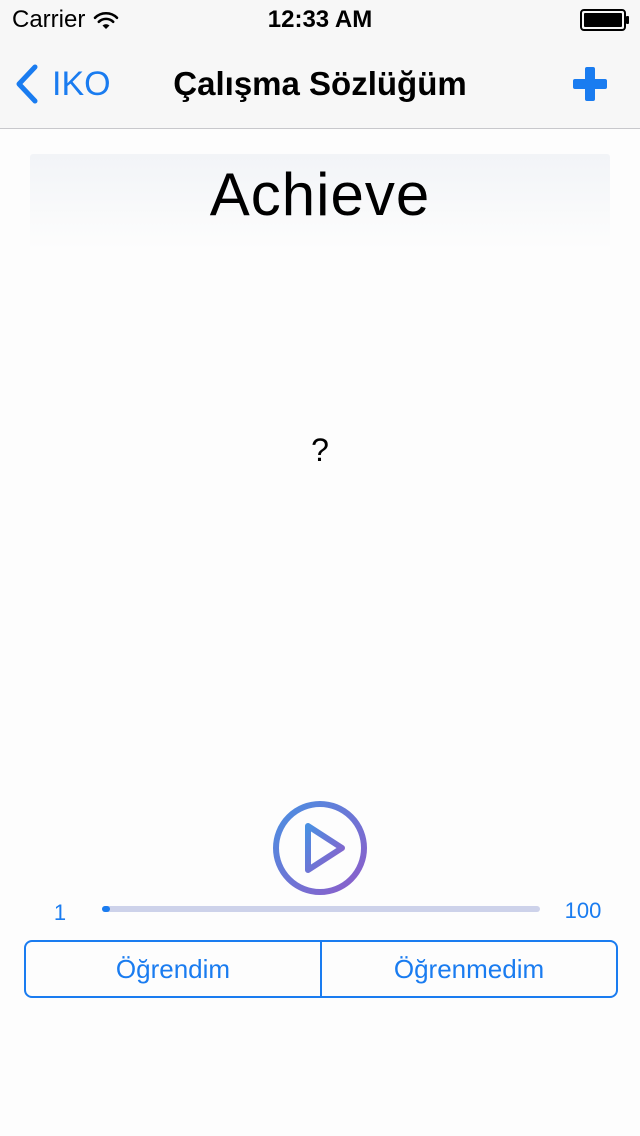 This screenshot has width=640, height=1136. What do you see at coordinates (604, 20) in the screenshot?
I see `battery-icon` at bounding box center [604, 20].